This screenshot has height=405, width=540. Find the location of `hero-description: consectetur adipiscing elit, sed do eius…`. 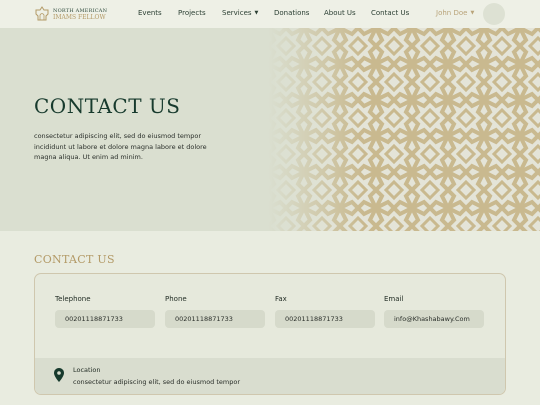

hero-description: consectetur adipiscing elit, sed do eius… is located at coordinates (120, 146).